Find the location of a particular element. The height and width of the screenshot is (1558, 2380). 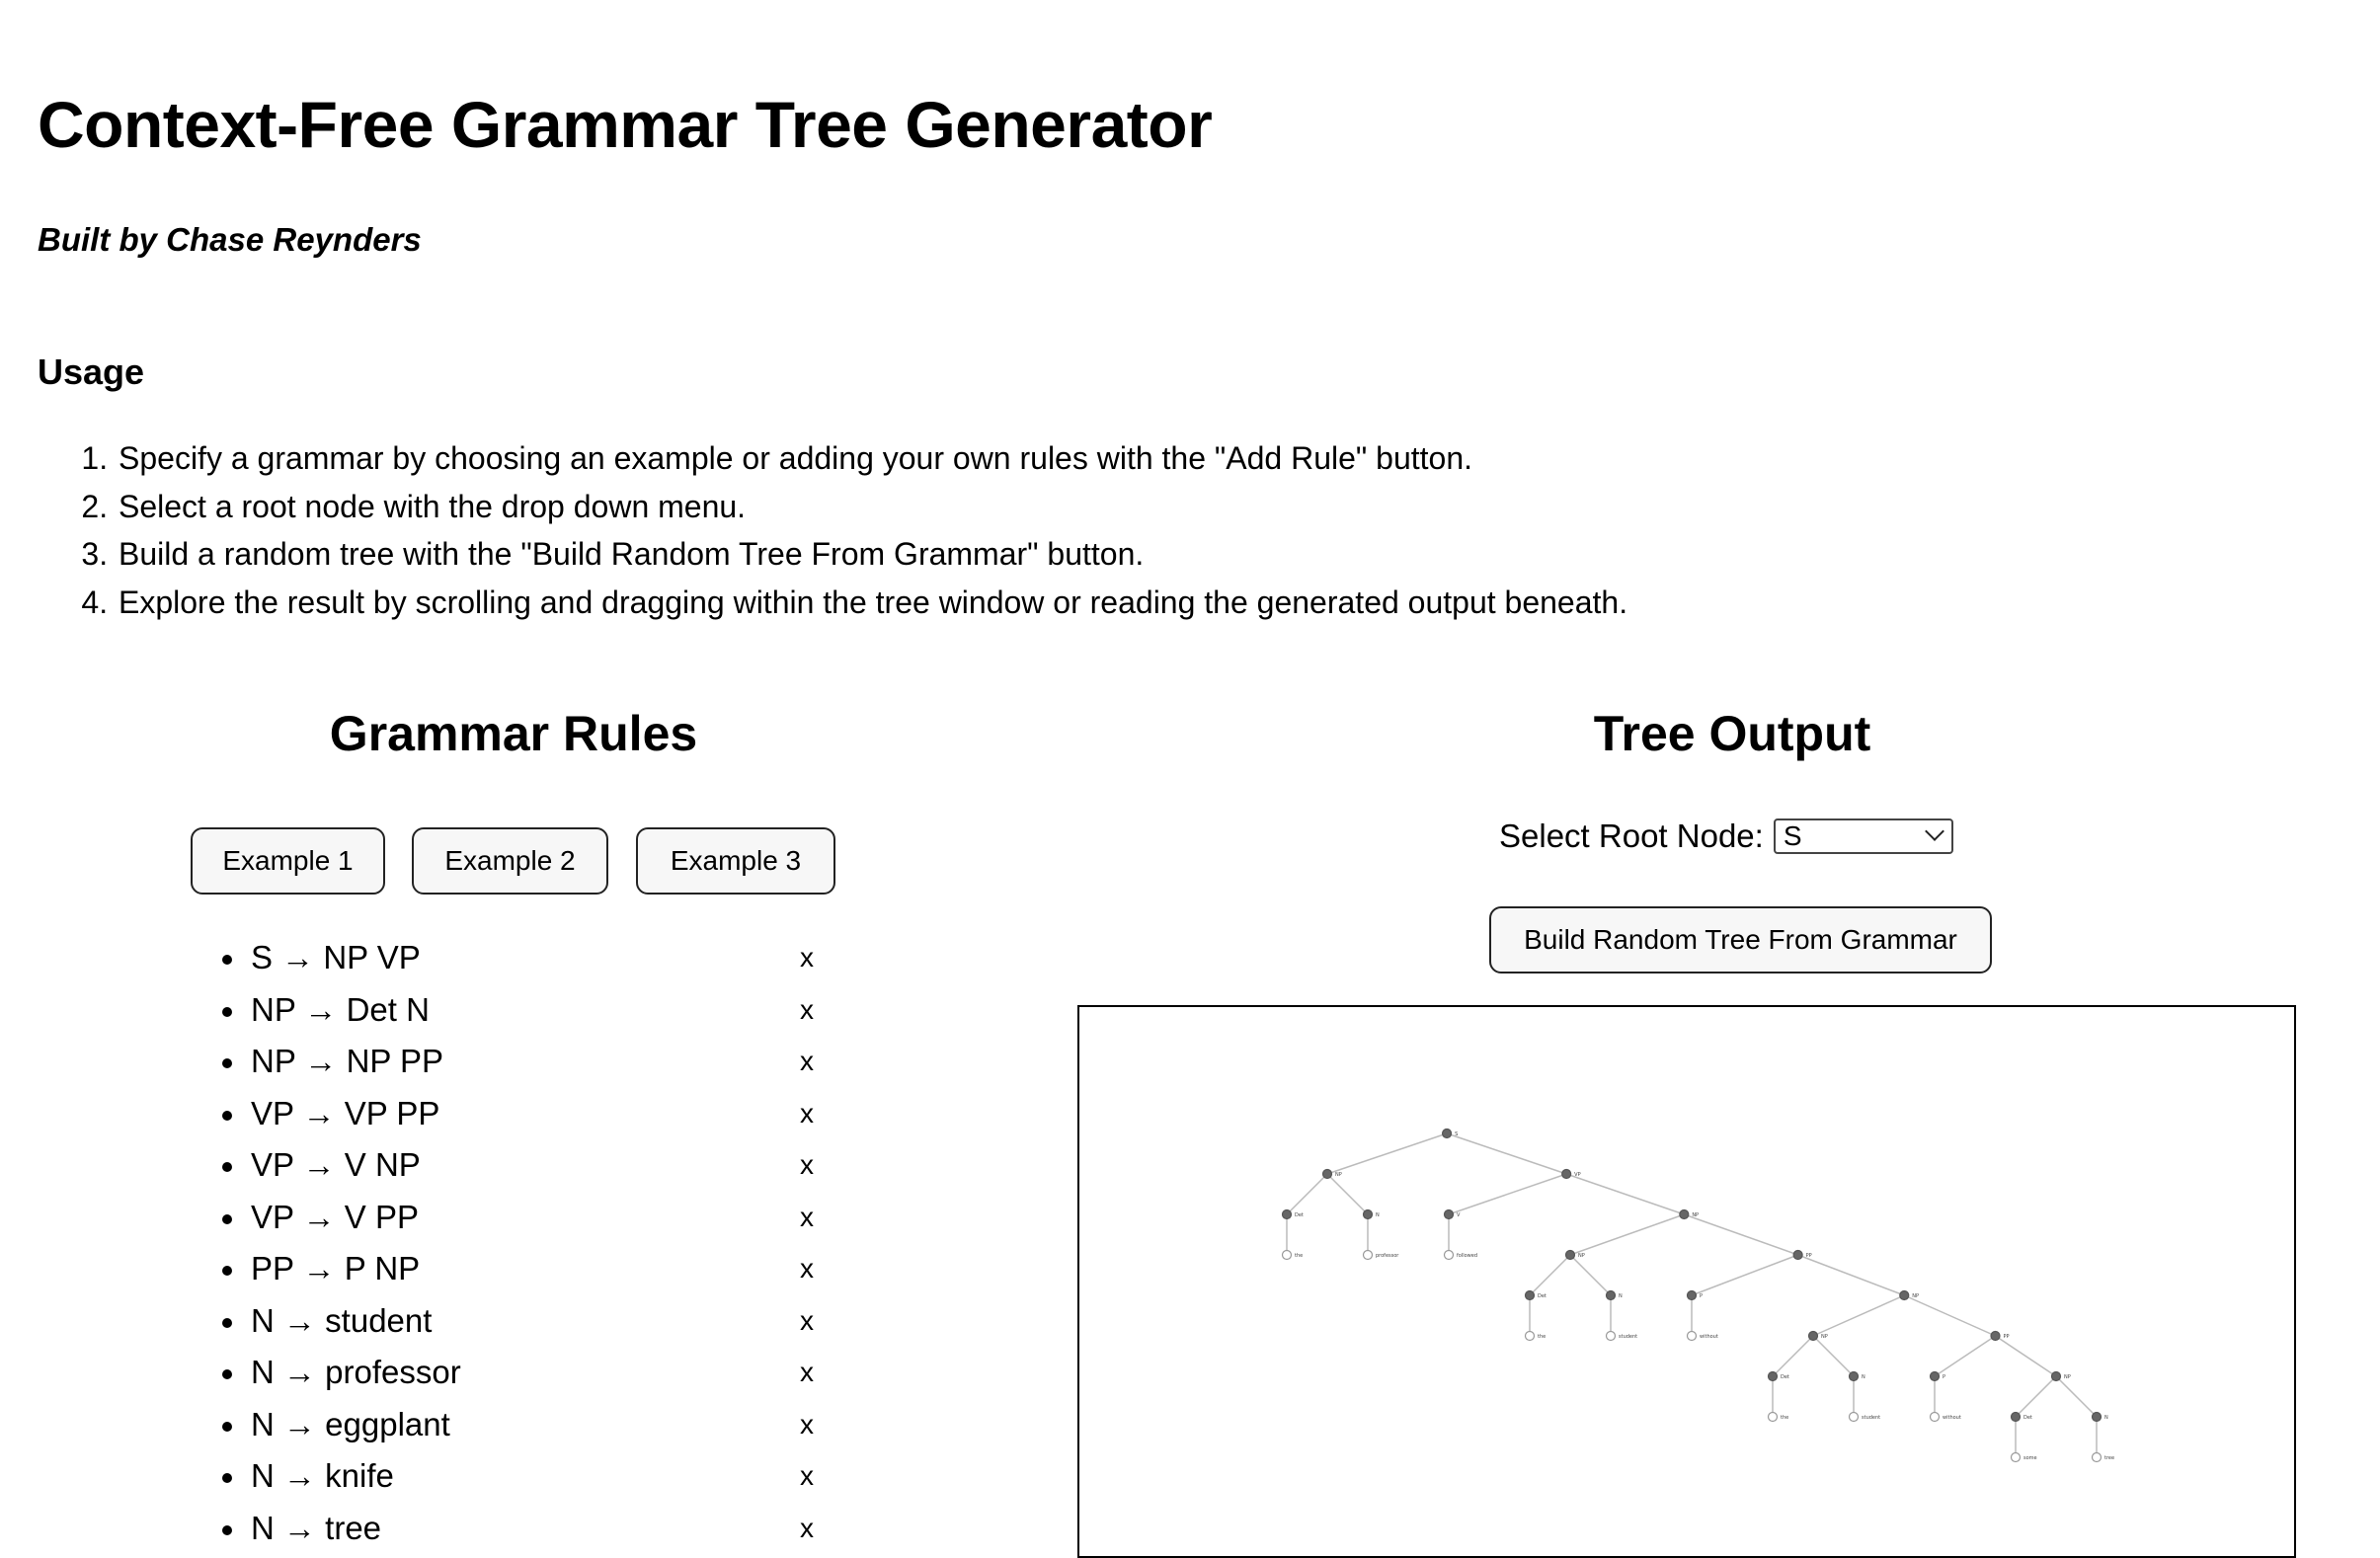

grammar-rule: PP → P NP x is located at coordinates (428, 1269).